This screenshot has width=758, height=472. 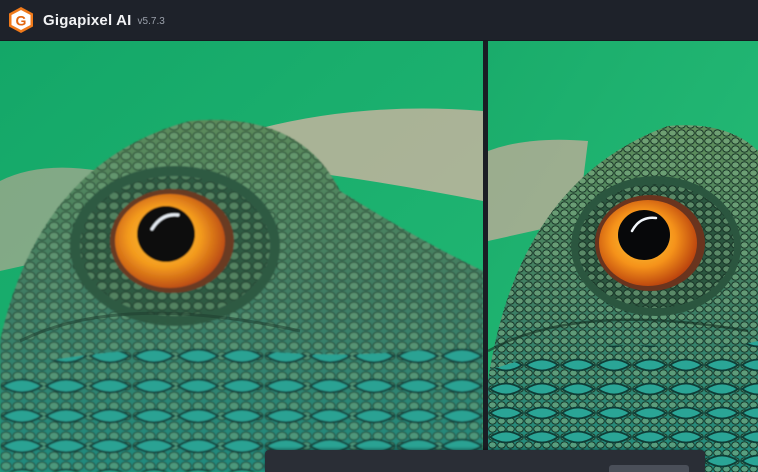 What do you see at coordinates (379, 20) in the screenshot?
I see `title-bar: G Gigapixel AI v5.7.3` at bounding box center [379, 20].